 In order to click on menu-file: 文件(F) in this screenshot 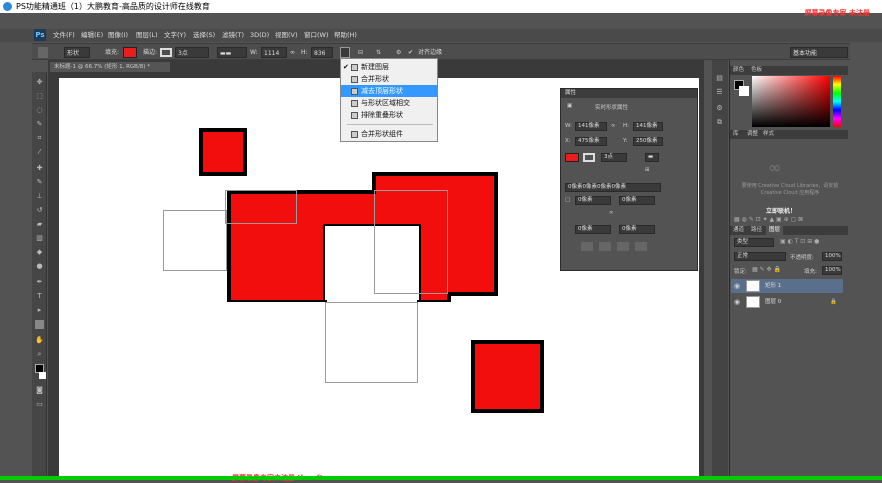, I will do `click(64, 35)`.